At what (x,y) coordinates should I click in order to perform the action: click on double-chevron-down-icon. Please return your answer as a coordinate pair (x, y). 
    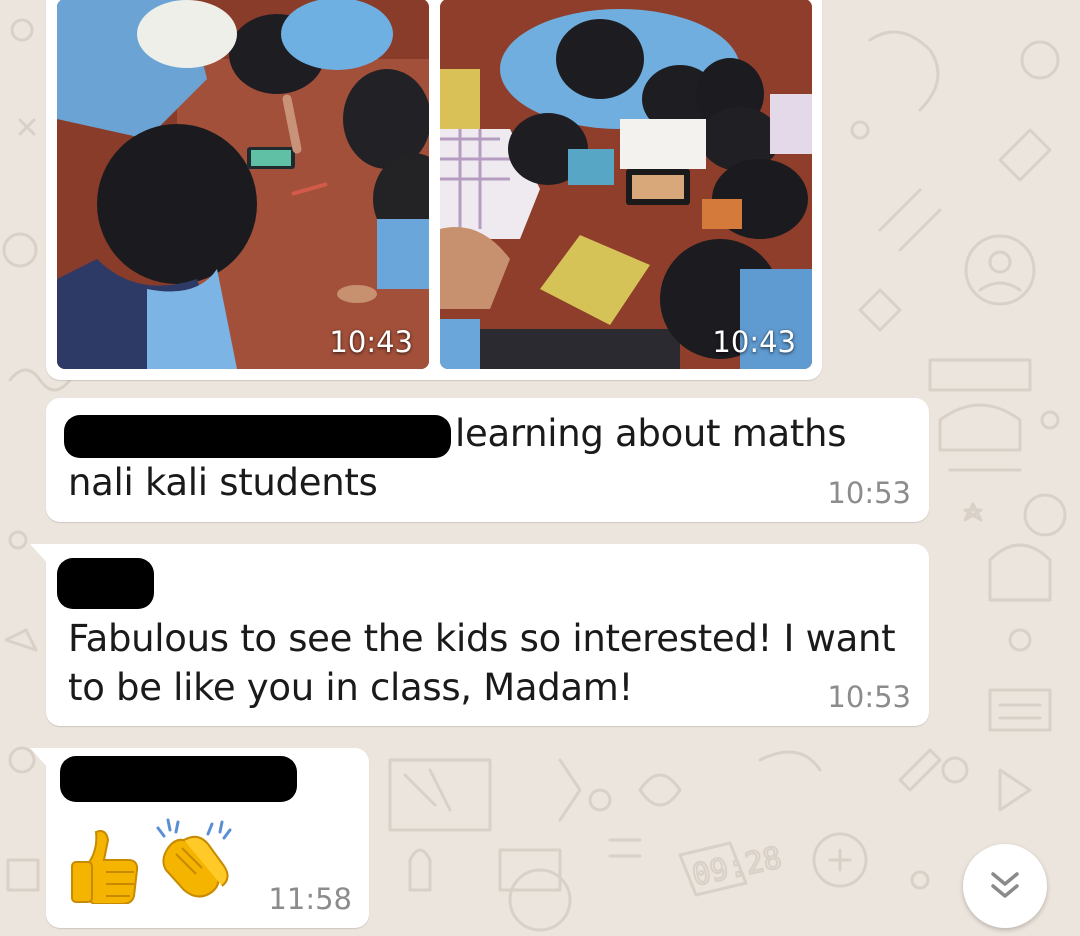
    Looking at the image, I should click on (1005, 885).